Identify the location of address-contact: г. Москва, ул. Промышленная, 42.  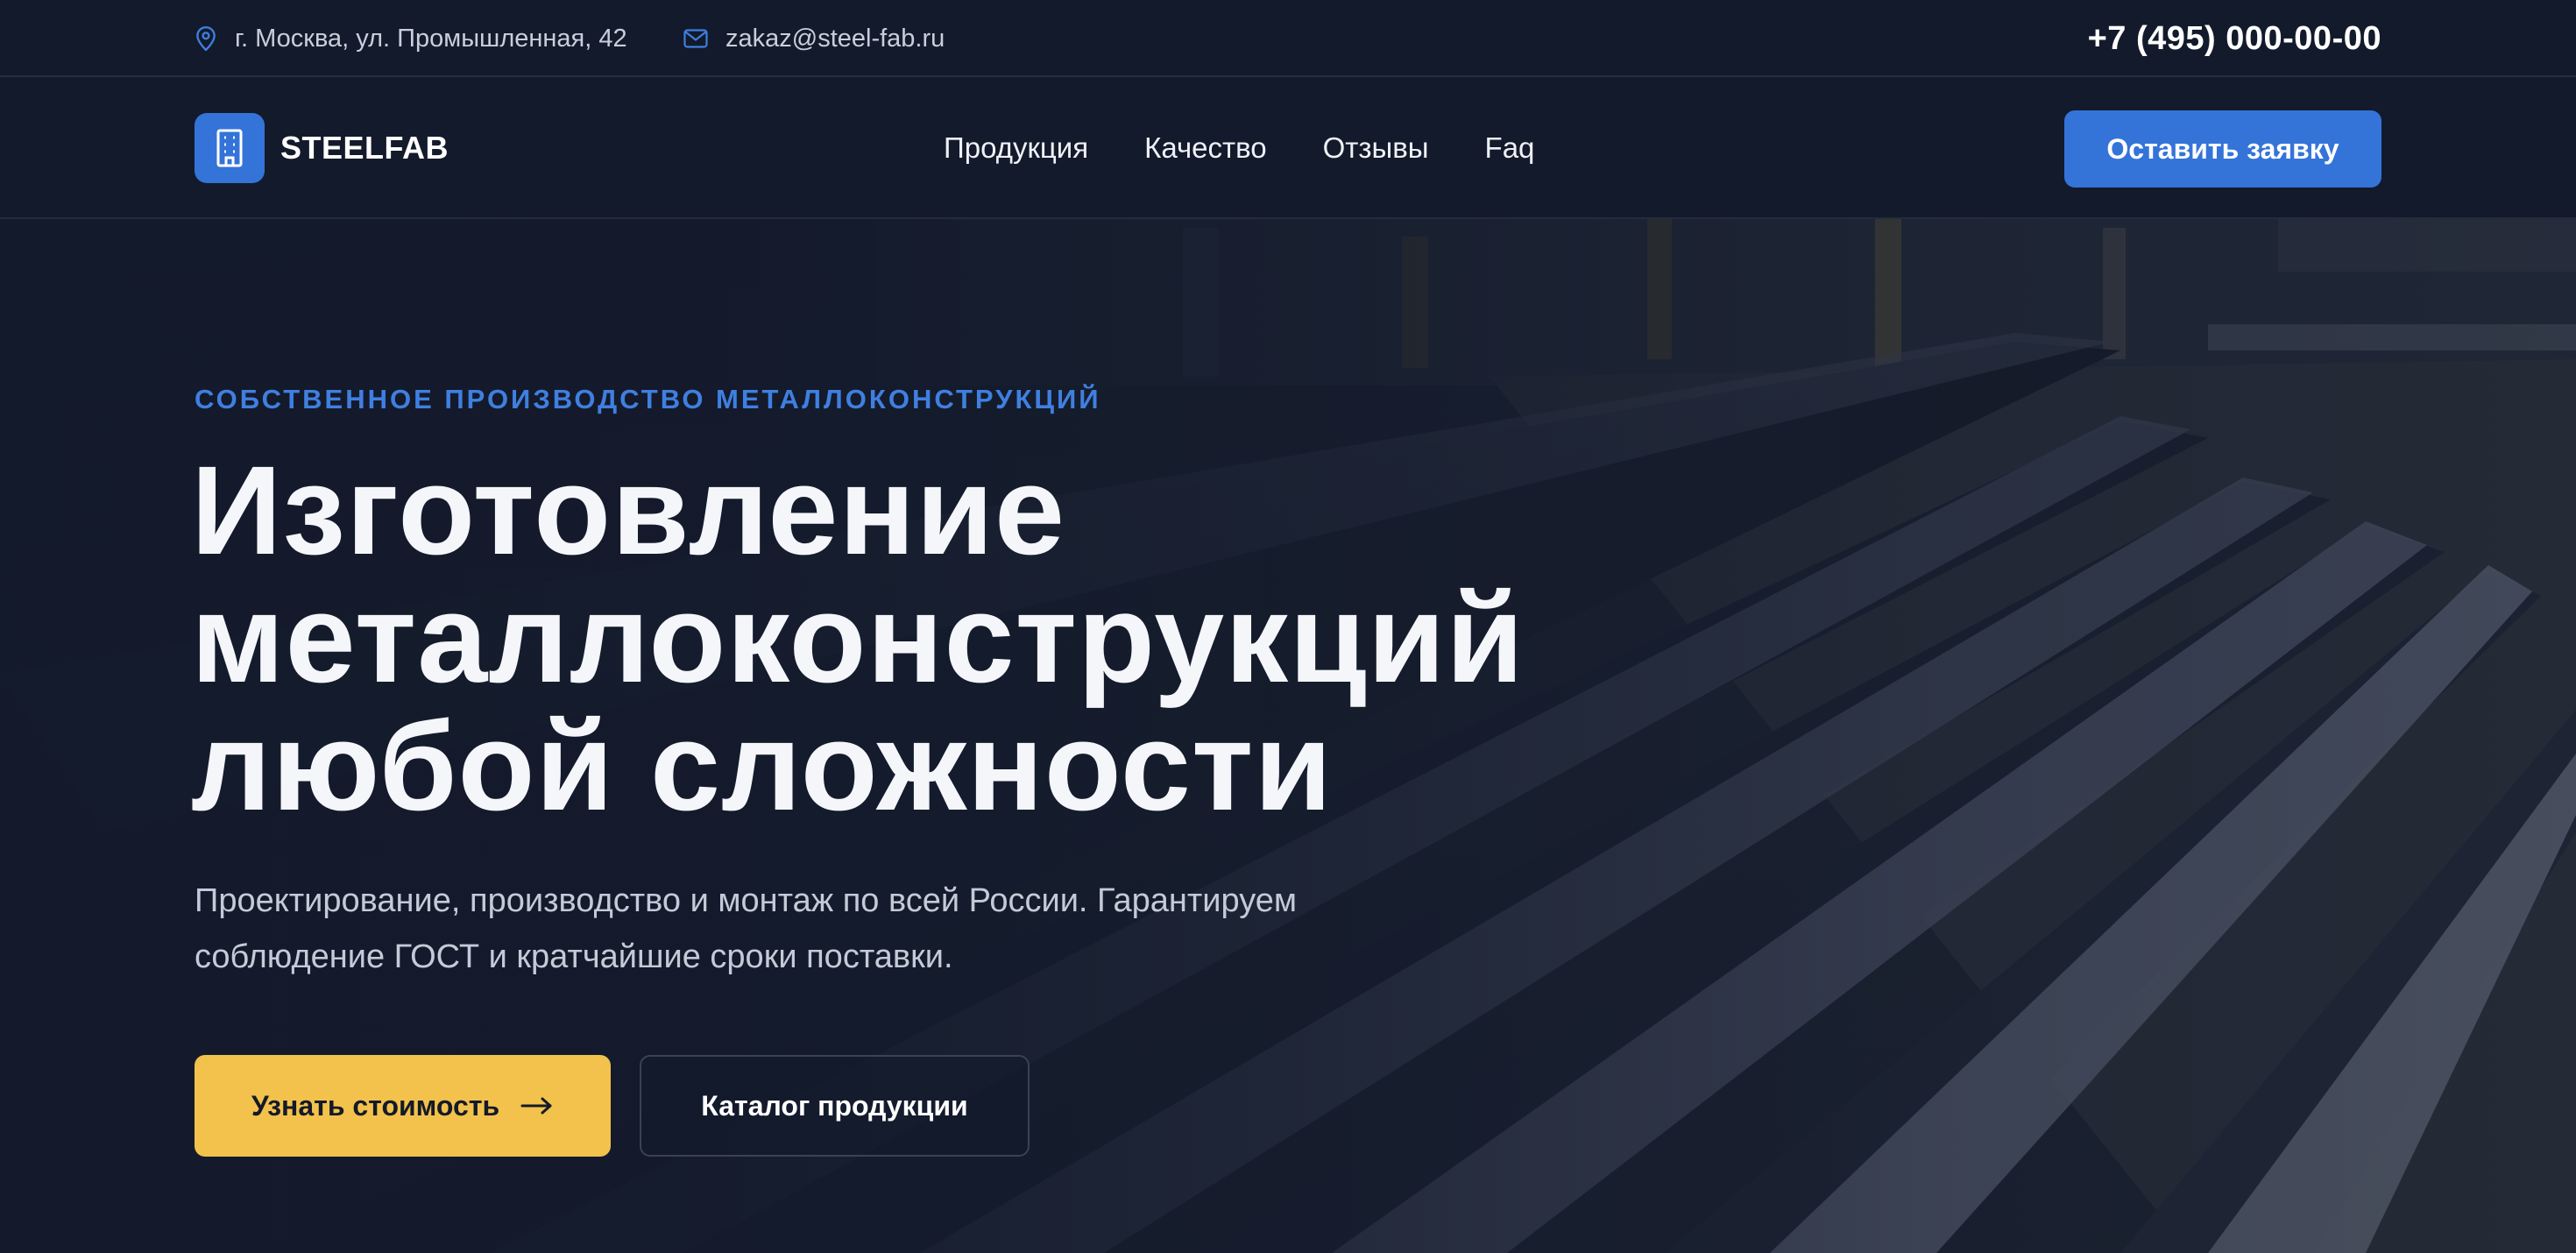
(411, 38).